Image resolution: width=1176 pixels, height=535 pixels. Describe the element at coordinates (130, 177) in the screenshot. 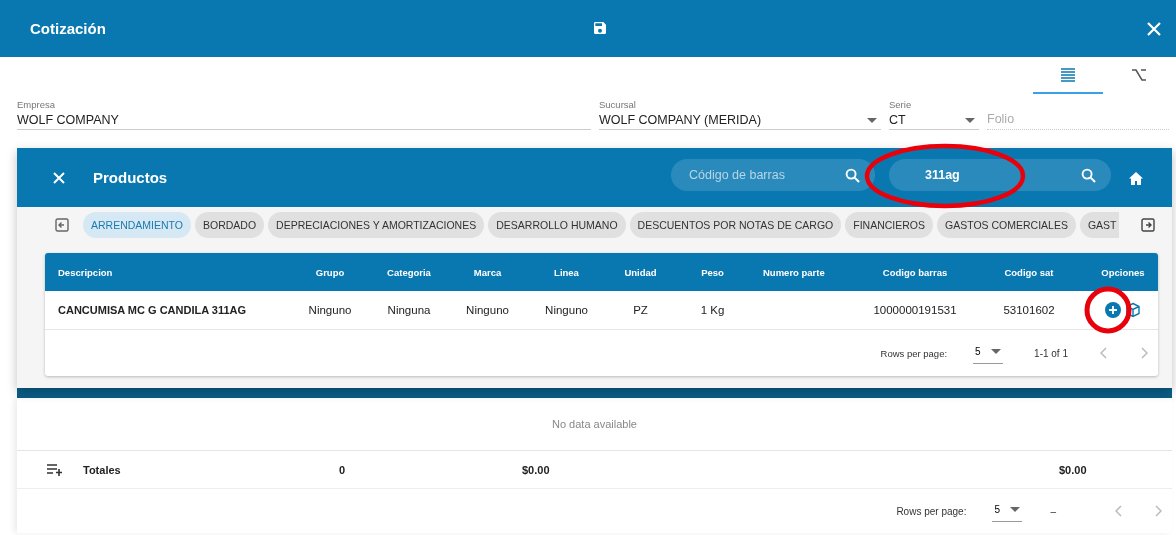

I see `dialog-title: Productos` at that location.